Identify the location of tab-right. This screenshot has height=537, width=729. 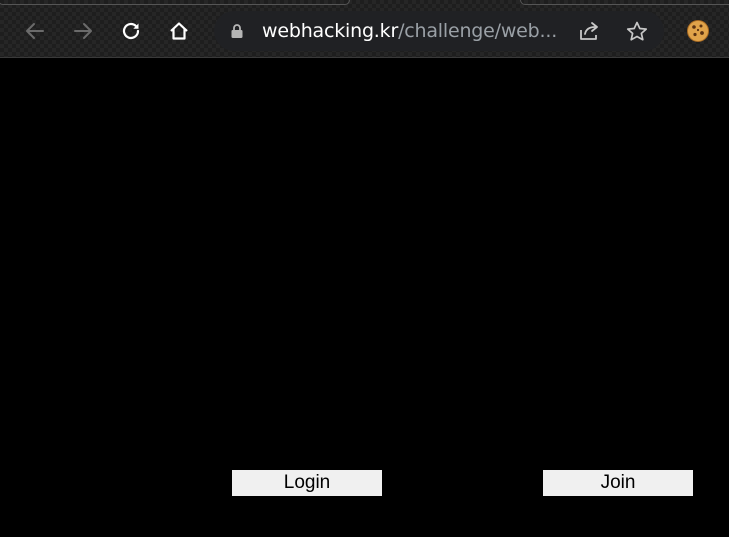
(624, 2).